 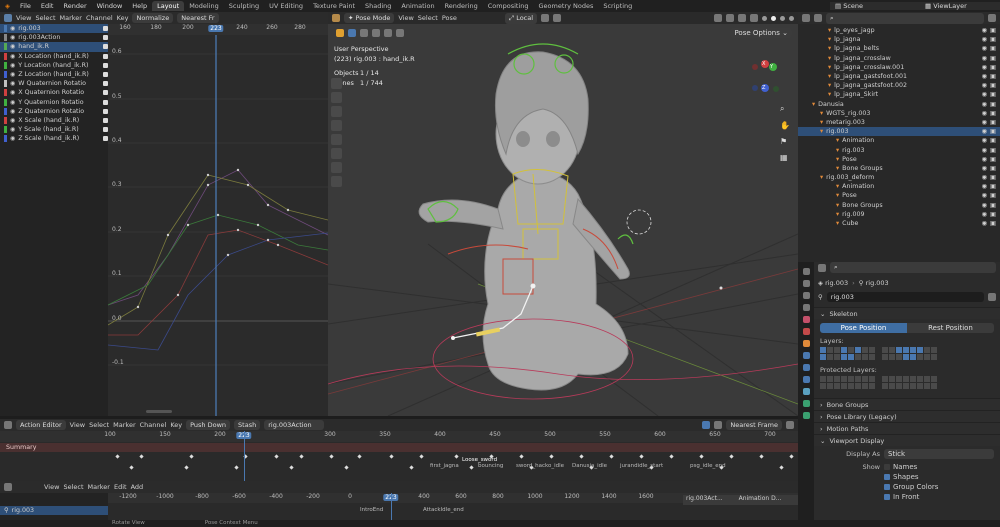 I want to click on fake-user-icon, so click(x=992, y=297).